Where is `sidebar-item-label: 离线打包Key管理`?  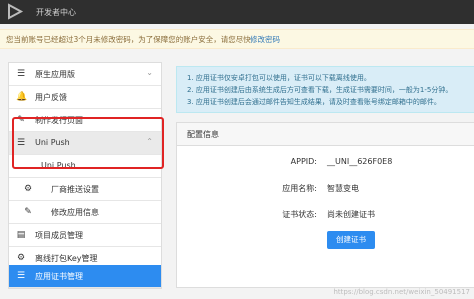
sidebar-item-label: 离线打包Key管理 is located at coordinates (66, 258).